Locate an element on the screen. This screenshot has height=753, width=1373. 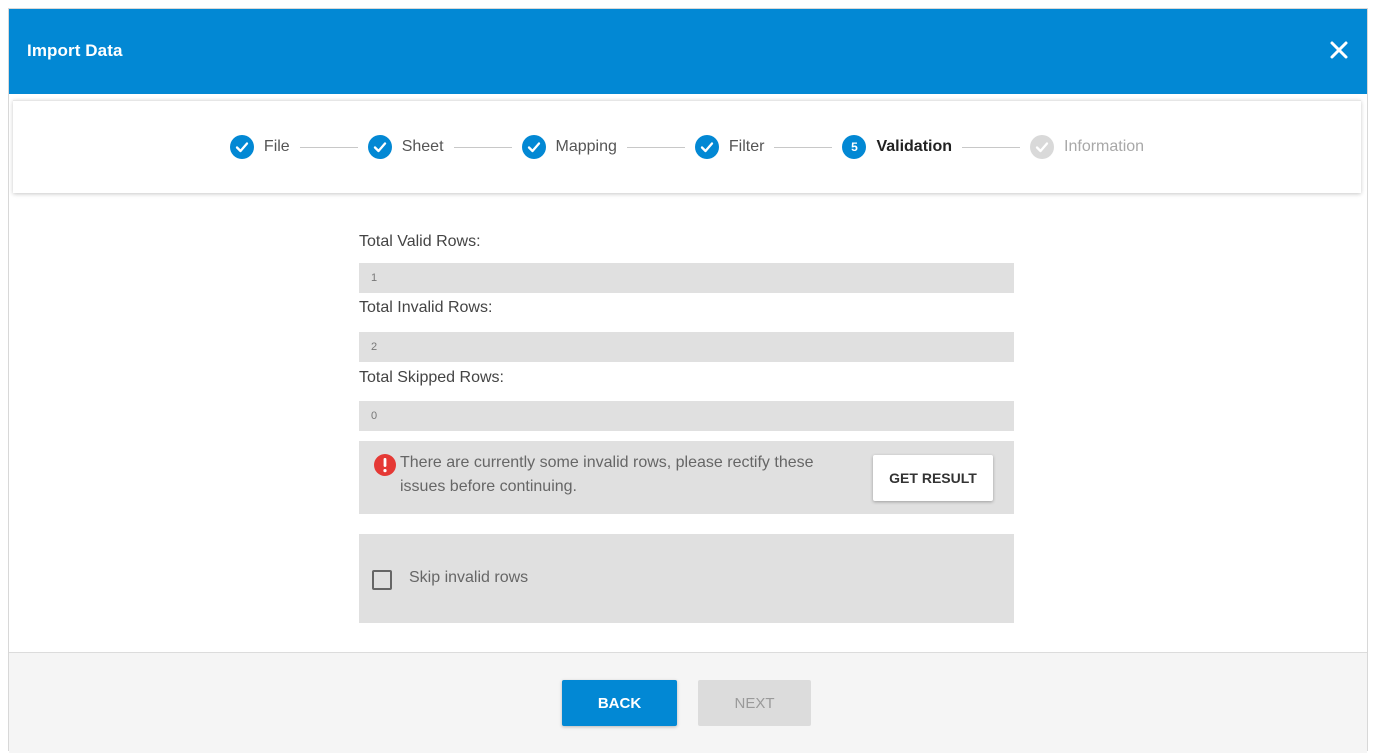
step-validation: 5 Validation is located at coordinates (897, 147).